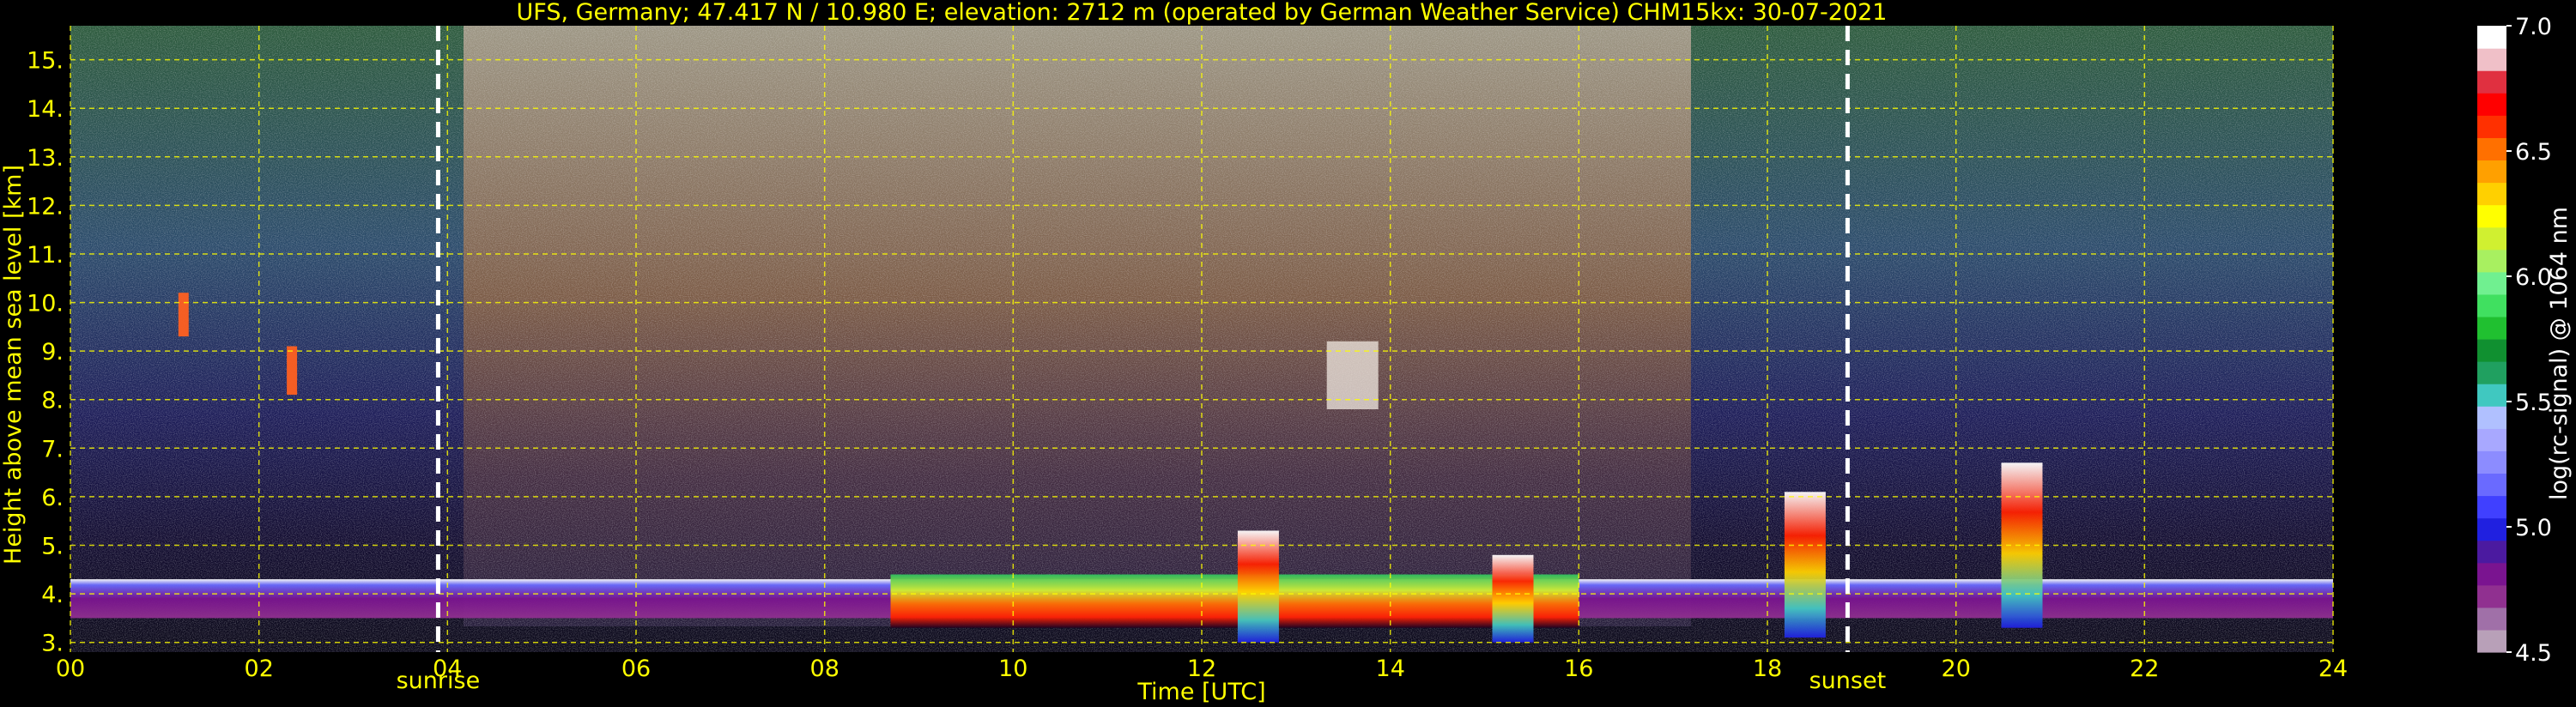  I want to click on x-tick-label: 14, so click(1390, 669).